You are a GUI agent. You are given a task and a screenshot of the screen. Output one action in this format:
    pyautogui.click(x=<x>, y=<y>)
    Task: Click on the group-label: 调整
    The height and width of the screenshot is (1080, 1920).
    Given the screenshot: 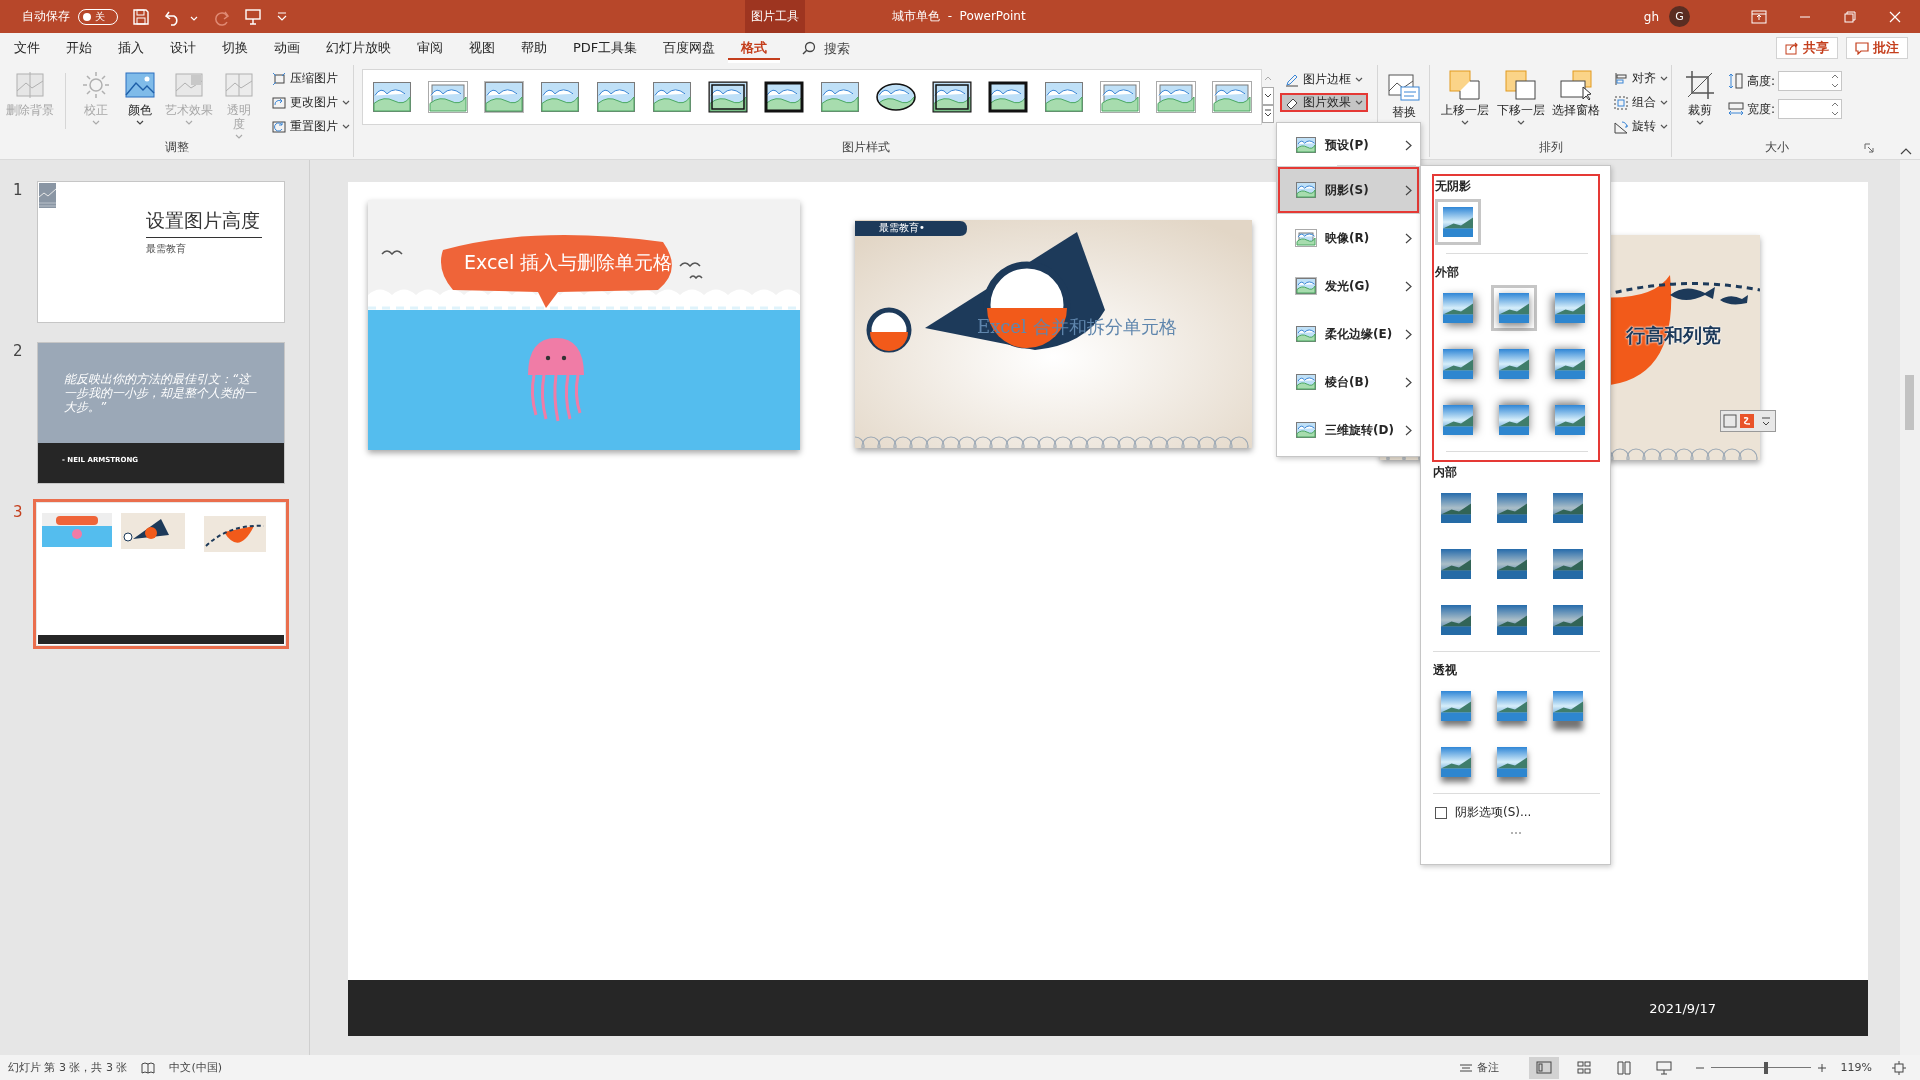 What is the action you would take?
    pyautogui.click(x=176, y=147)
    